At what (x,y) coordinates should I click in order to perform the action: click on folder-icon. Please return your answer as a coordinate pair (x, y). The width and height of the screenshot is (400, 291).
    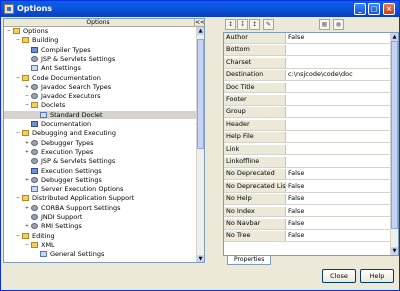
    Looking at the image, I should click on (25, 235).